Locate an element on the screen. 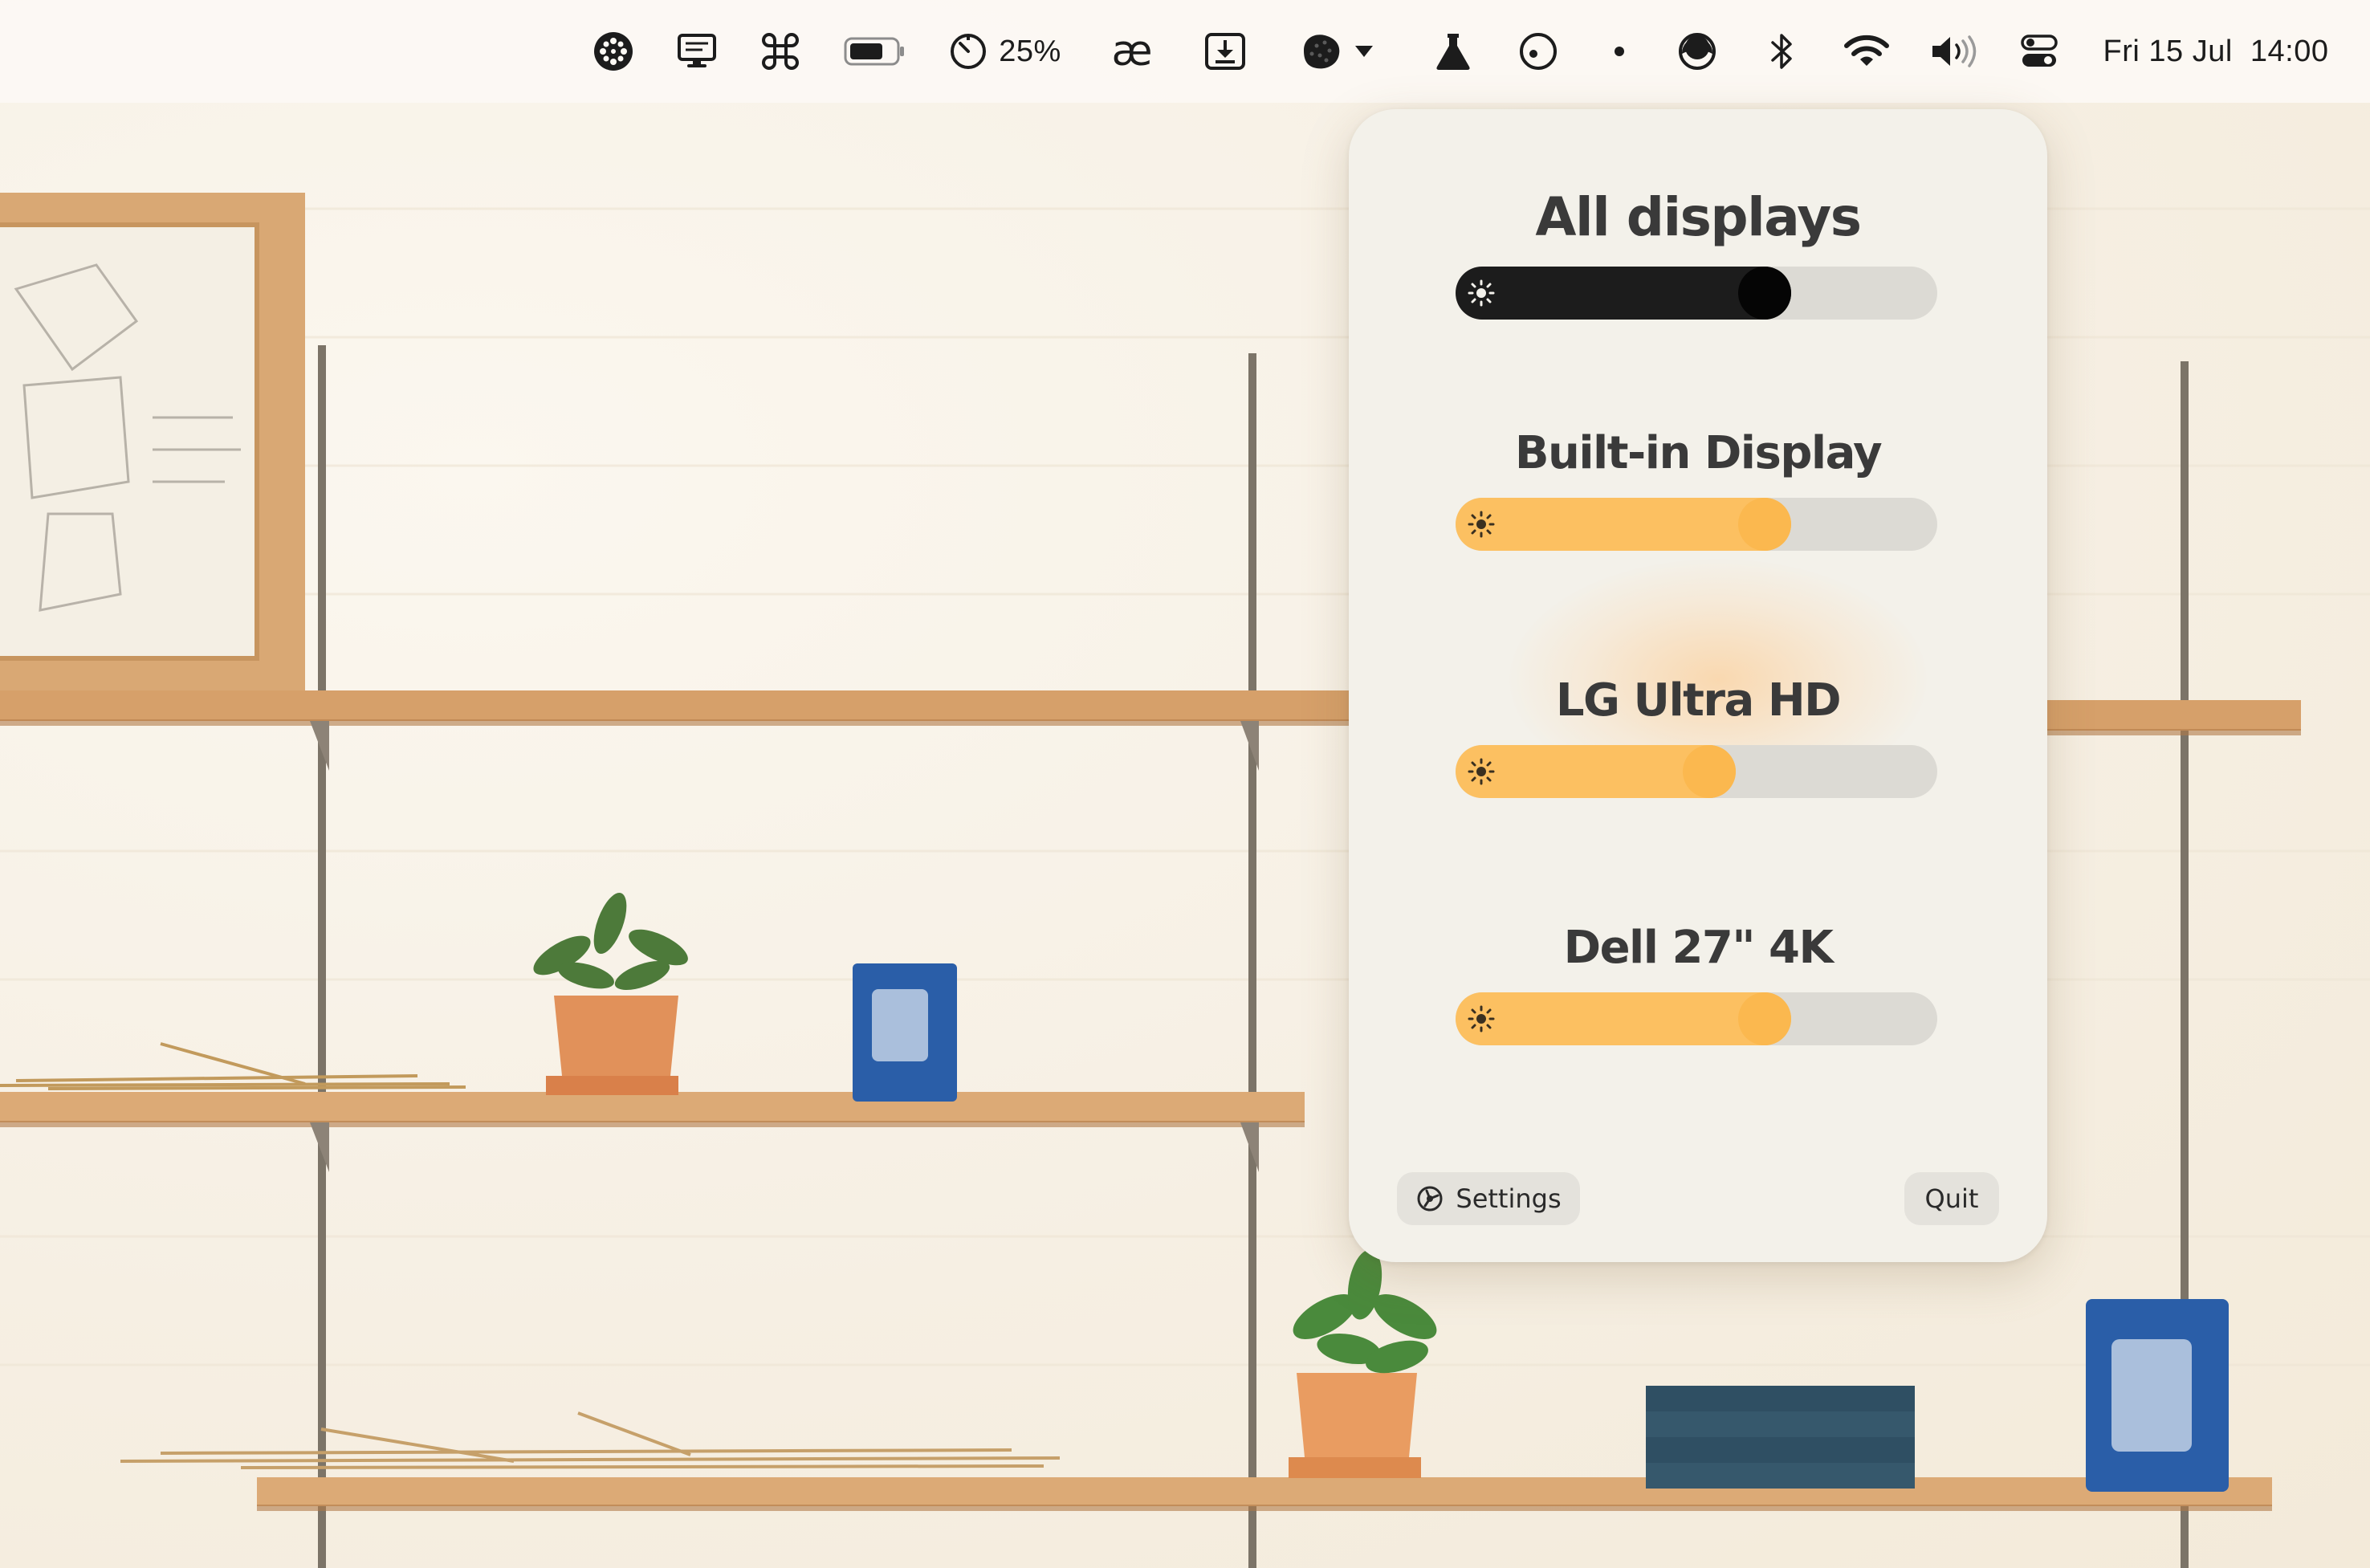 This screenshot has width=2370, height=1568. dot-icon is located at coordinates (1619, 51).